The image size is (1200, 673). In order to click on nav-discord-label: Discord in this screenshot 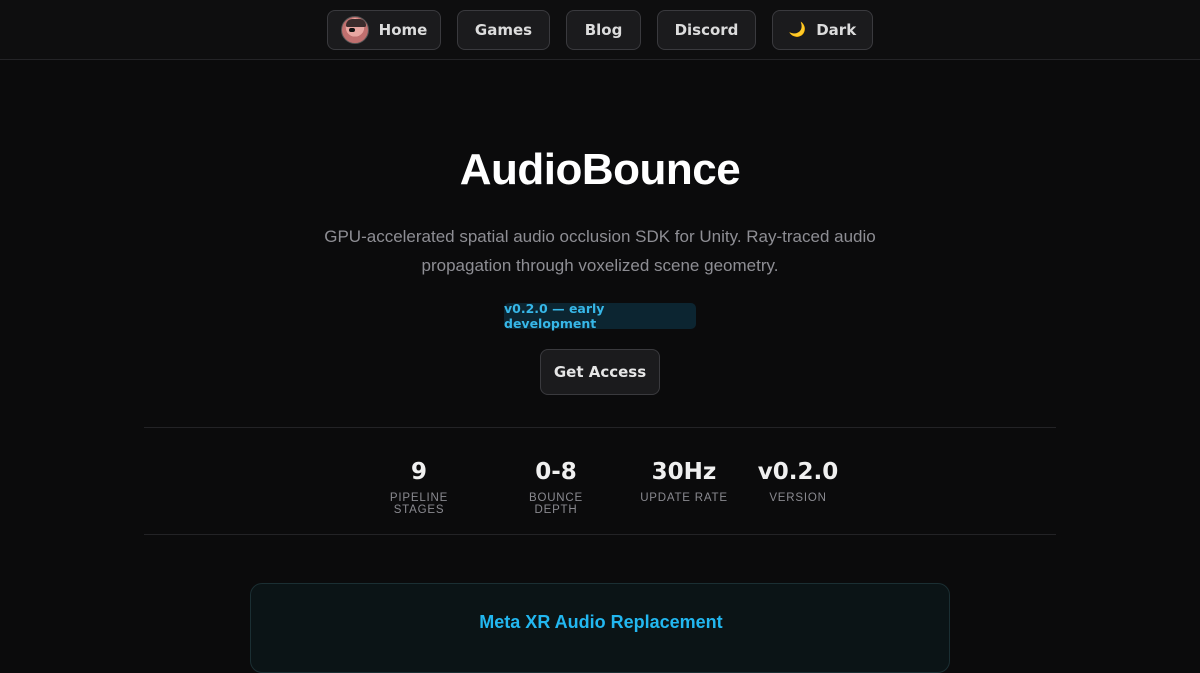, I will do `click(706, 30)`.